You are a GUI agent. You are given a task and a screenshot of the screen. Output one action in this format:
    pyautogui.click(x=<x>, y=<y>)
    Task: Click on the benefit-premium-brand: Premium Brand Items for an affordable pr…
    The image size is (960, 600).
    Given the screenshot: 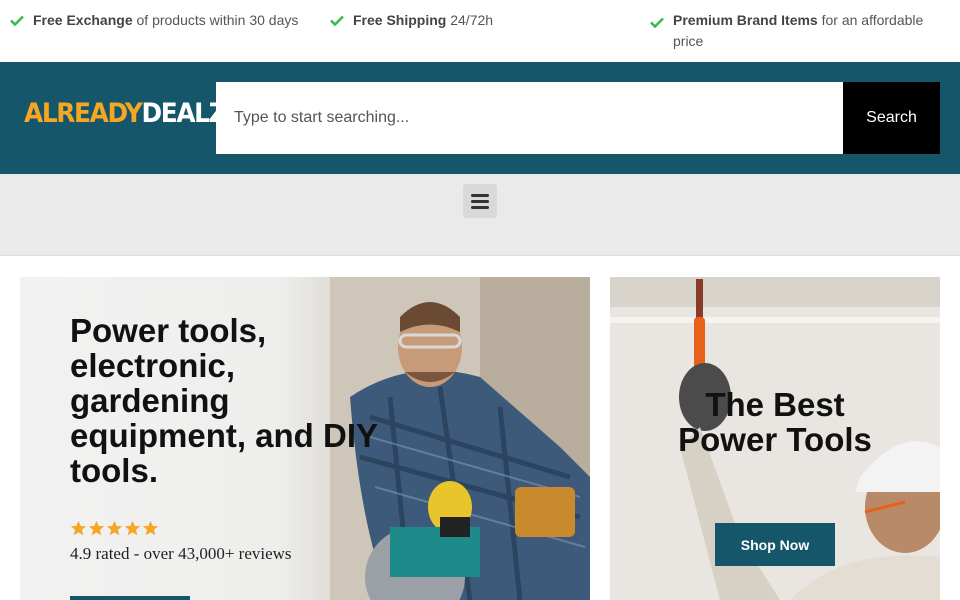 What is the action you would take?
    pyautogui.click(x=795, y=31)
    